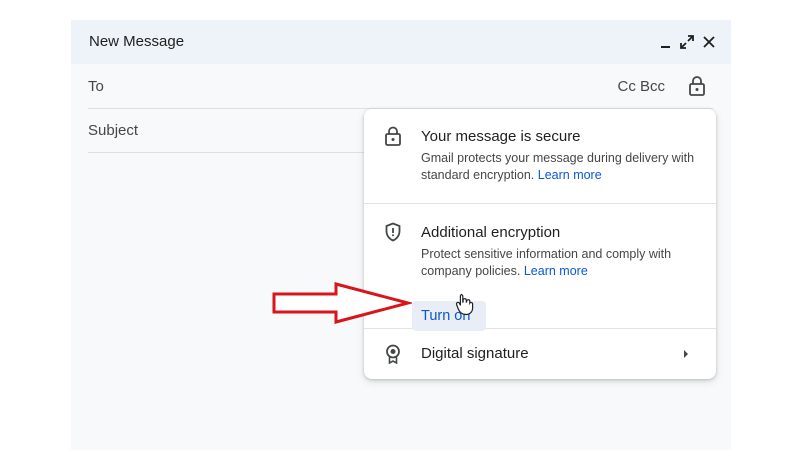  What do you see at coordinates (475, 353) in the screenshot?
I see `digital-signature-label: Digital signature` at bounding box center [475, 353].